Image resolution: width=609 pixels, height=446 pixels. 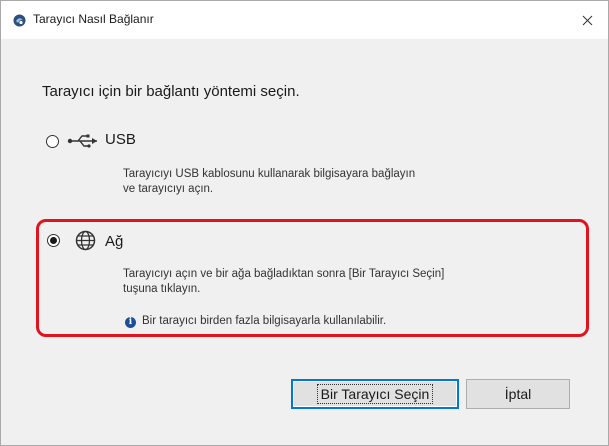 I want to click on cancel-button-label: İptal, so click(x=518, y=394).